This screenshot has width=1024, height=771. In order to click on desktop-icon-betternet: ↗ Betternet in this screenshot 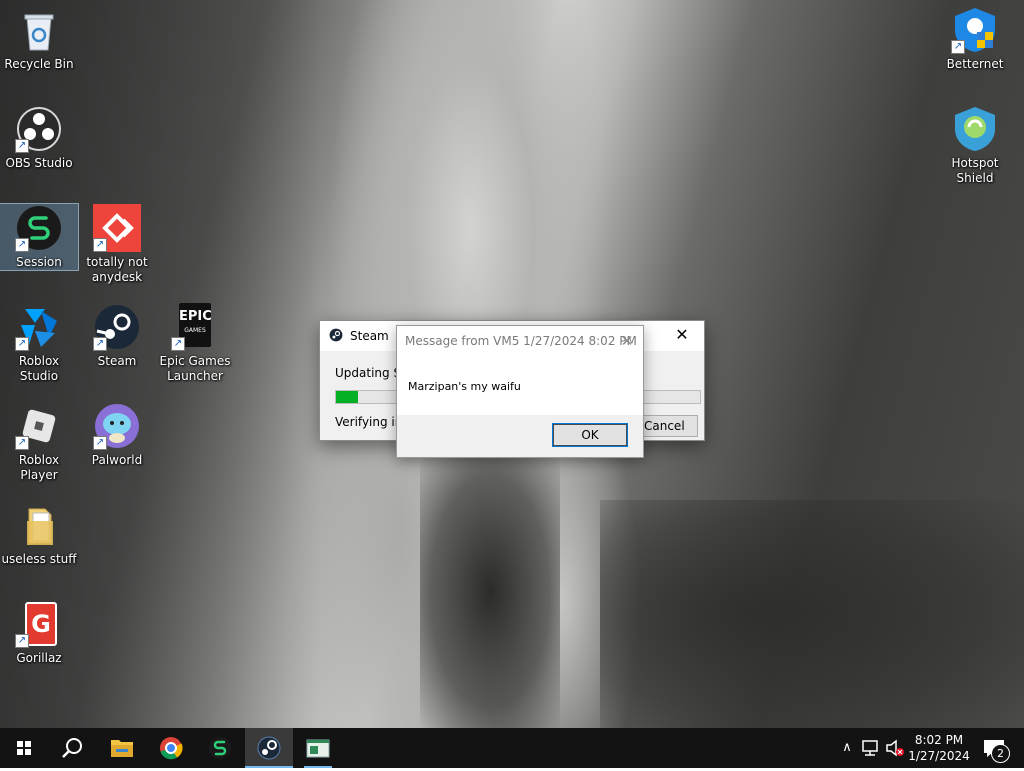, I will do `click(975, 39)`.